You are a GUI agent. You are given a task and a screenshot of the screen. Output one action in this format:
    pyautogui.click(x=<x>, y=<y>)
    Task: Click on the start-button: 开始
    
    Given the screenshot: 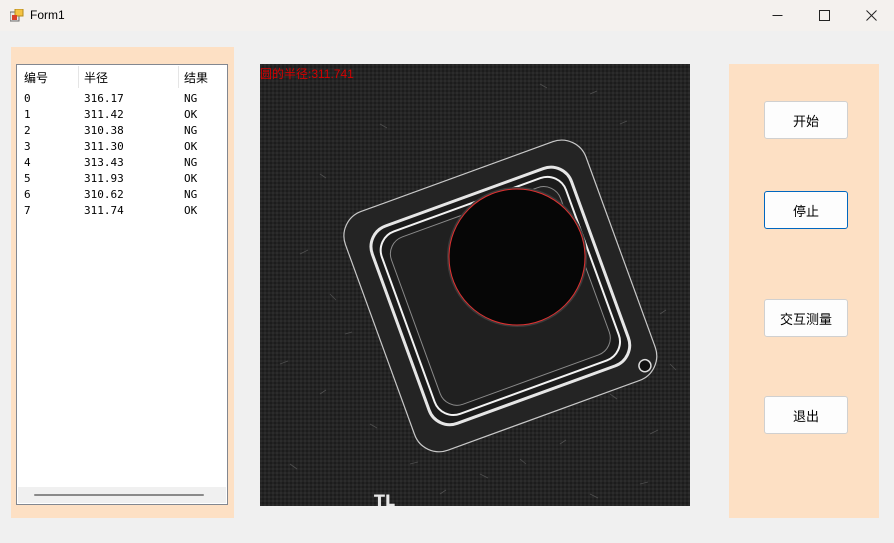 What is the action you would take?
    pyautogui.click(x=806, y=120)
    